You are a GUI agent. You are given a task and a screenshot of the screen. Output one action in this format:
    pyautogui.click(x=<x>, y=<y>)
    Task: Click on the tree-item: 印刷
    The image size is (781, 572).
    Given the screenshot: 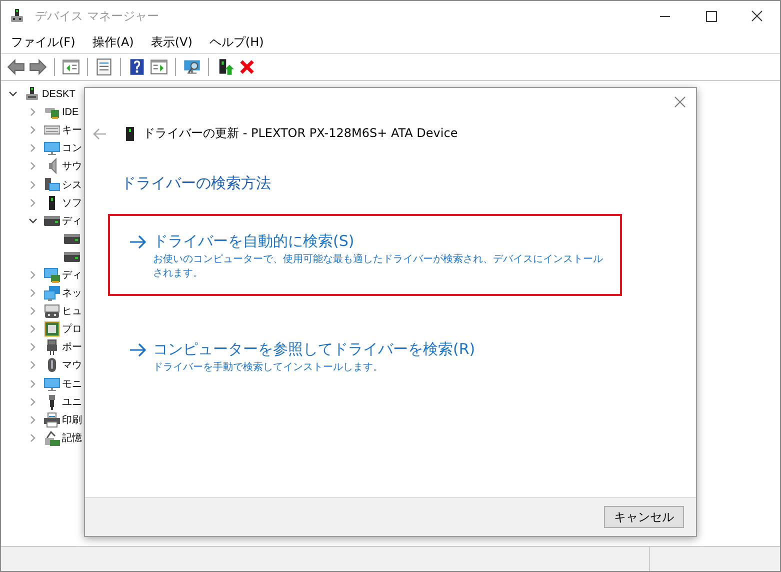 What is the action you would take?
    pyautogui.click(x=72, y=419)
    